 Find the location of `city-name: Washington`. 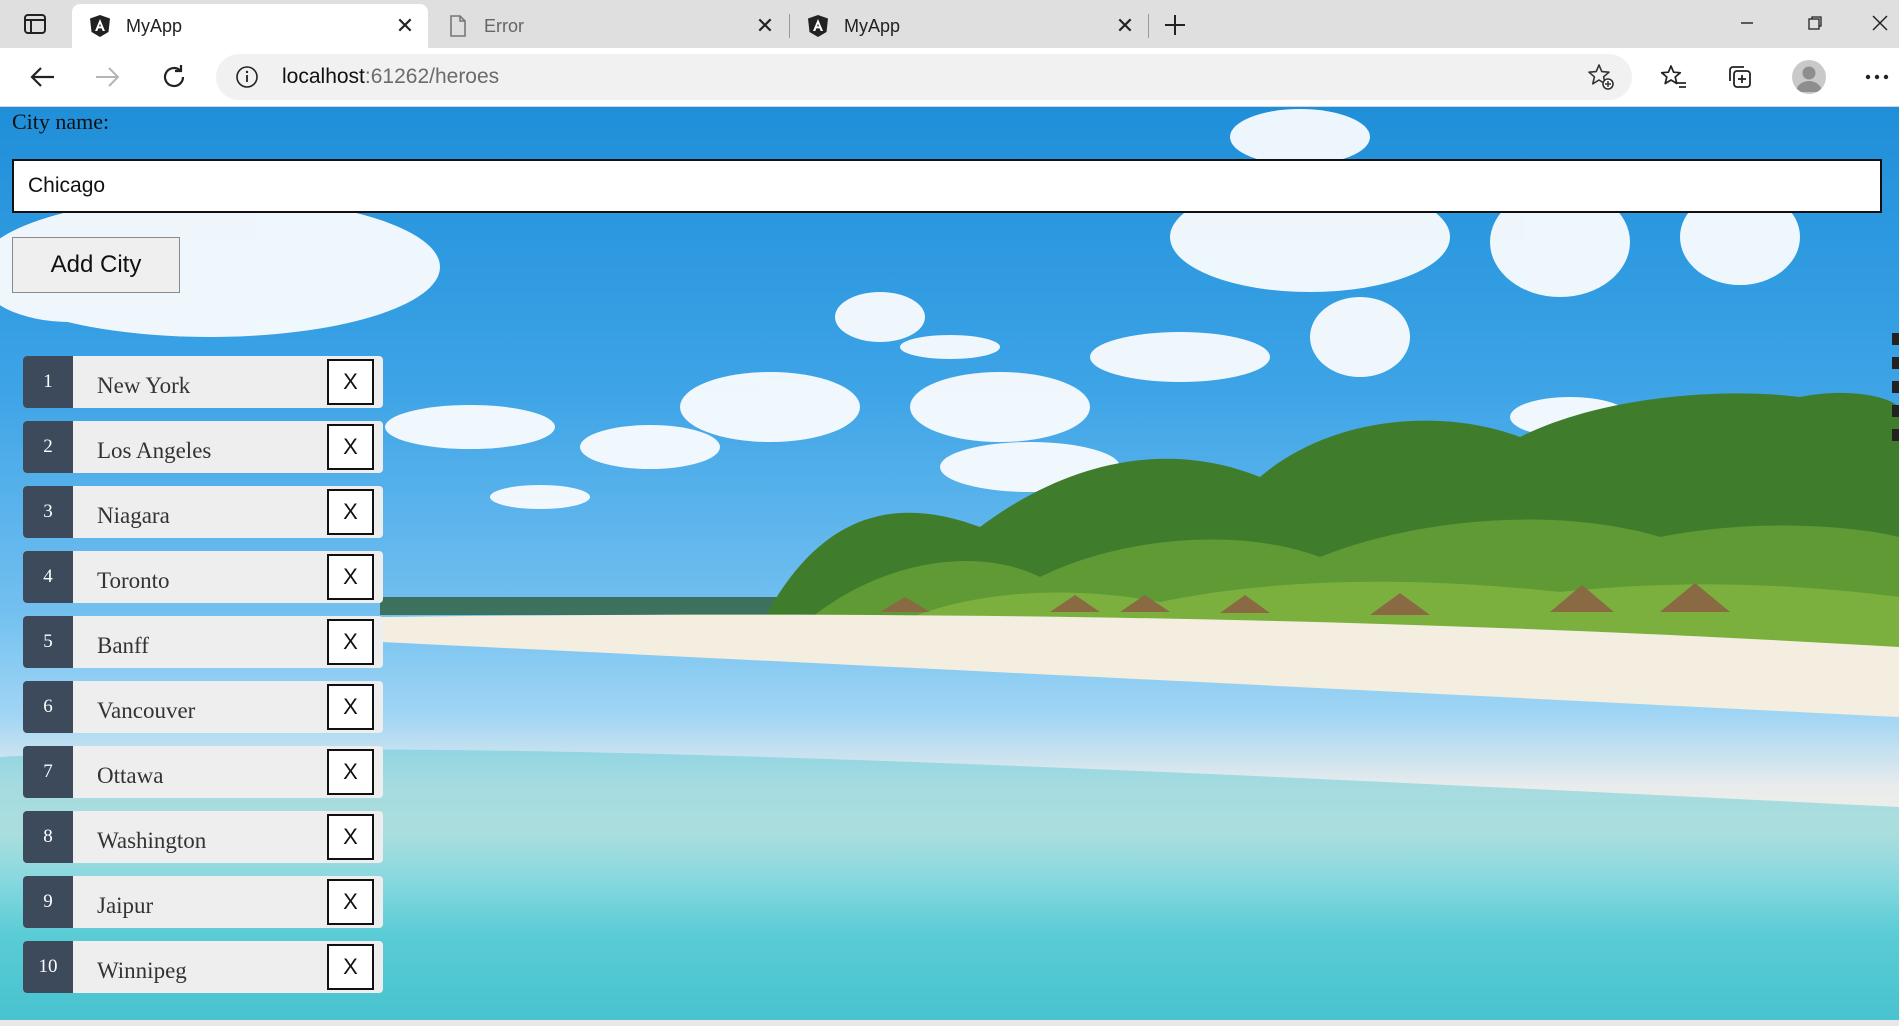

city-name: Washington is located at coordinates (151, 837).